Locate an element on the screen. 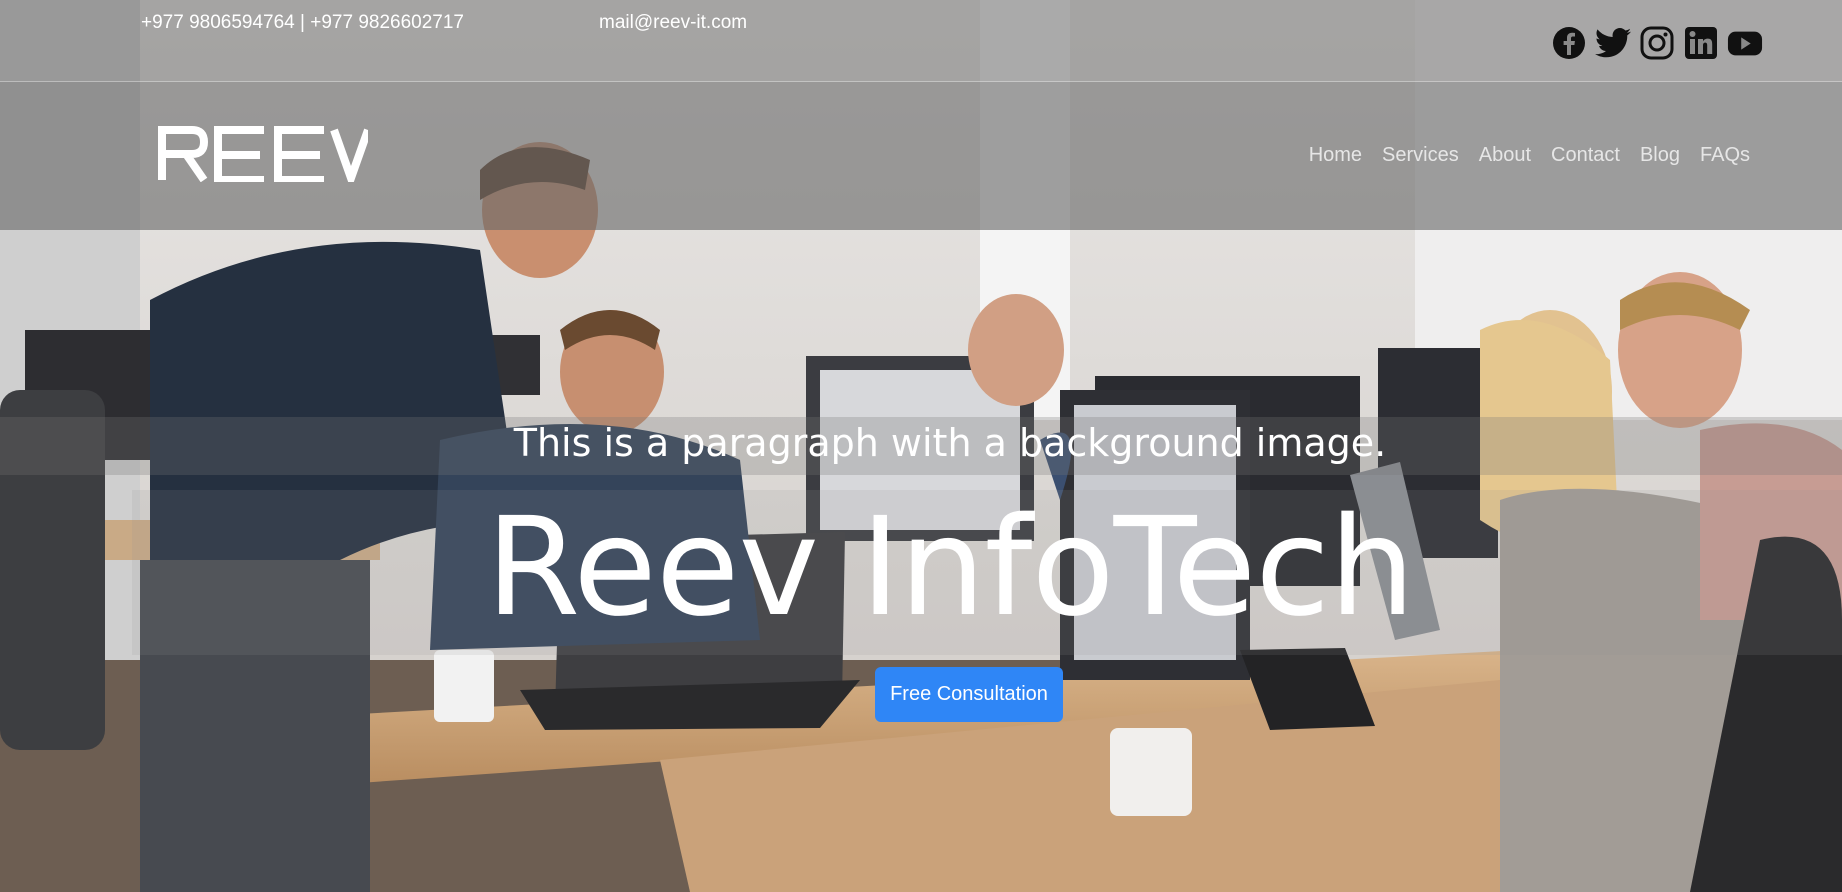  instagram-icon is located at coordinates (1657, 43).